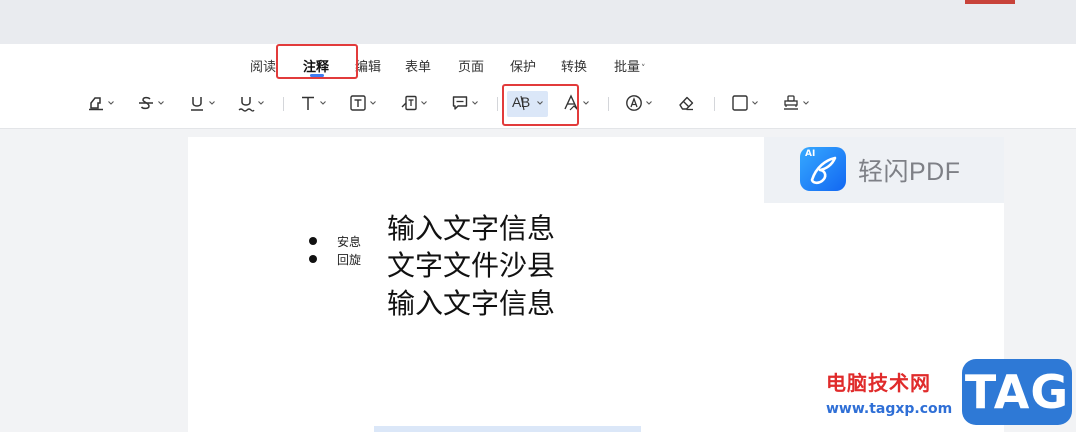  Describe the element at coordinates (634, 103) in the screenshot. I see `area-highlight-icon` at that location.